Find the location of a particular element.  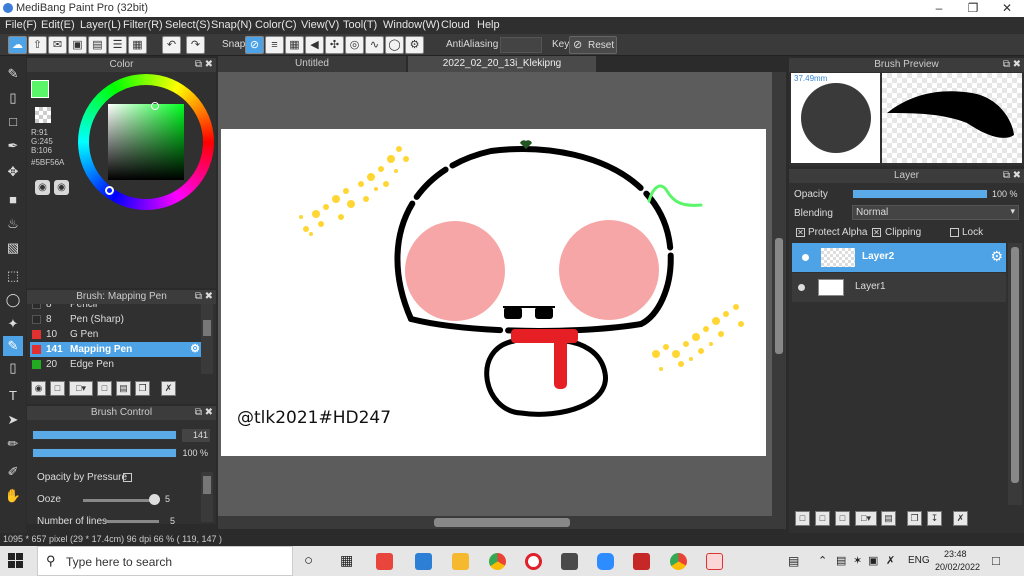

menu-tool: Tool(T) is located at coordinates (360, 25).